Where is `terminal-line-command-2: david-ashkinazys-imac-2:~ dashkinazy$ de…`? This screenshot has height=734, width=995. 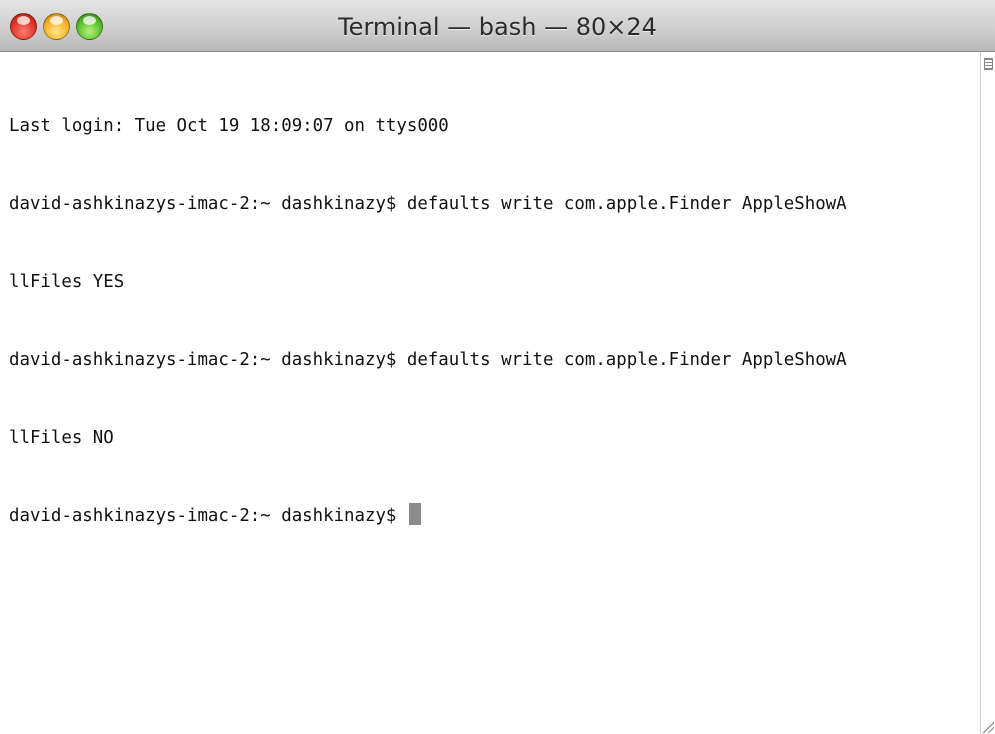
terminal-line-command-2: david-ashkinazys-imac-2:~ dashkinazy$ de… is located at coordinates (428, 360).